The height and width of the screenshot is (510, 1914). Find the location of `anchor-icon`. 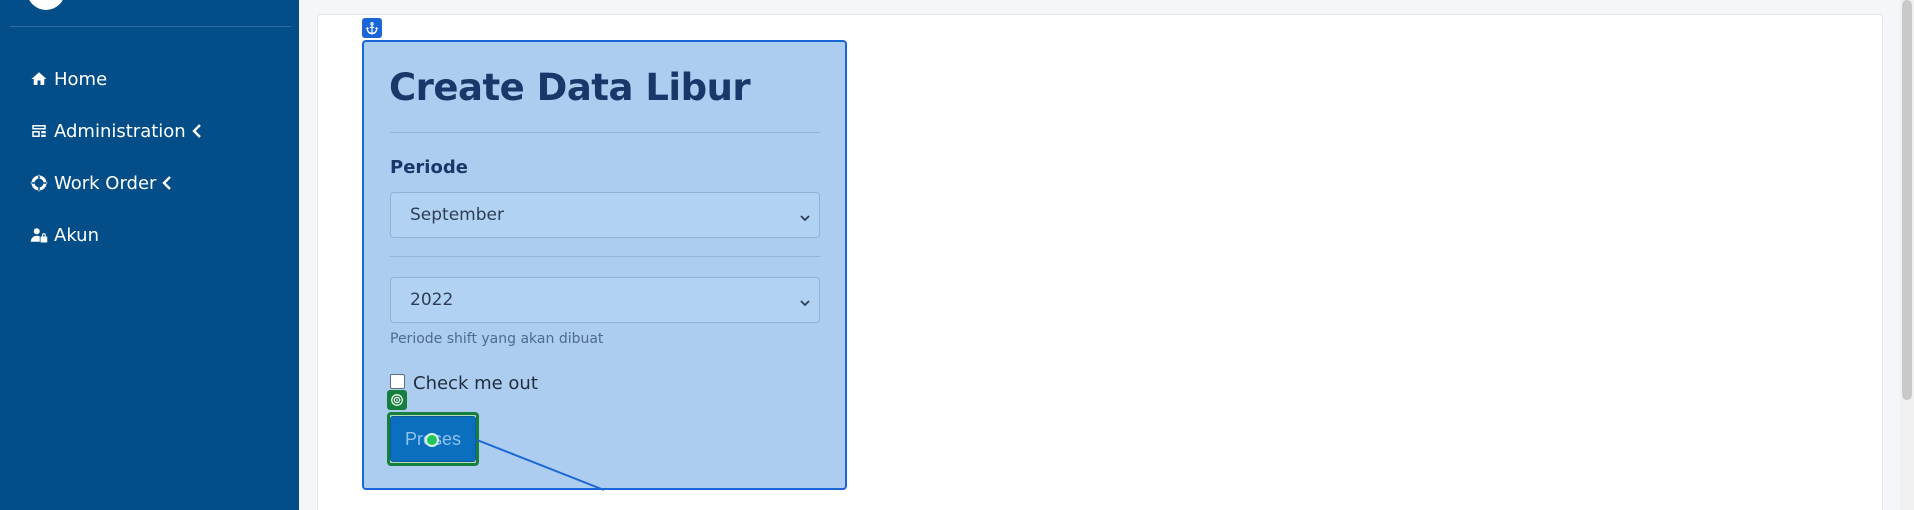

anchor-icon is located at coordinates (372, 28).